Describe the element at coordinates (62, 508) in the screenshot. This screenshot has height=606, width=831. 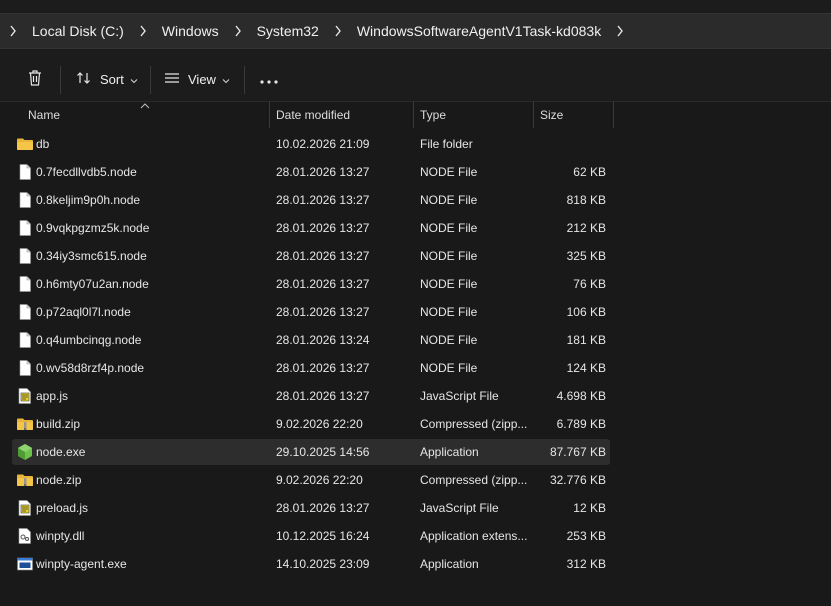
I see `file-name: preload.js` at that location.